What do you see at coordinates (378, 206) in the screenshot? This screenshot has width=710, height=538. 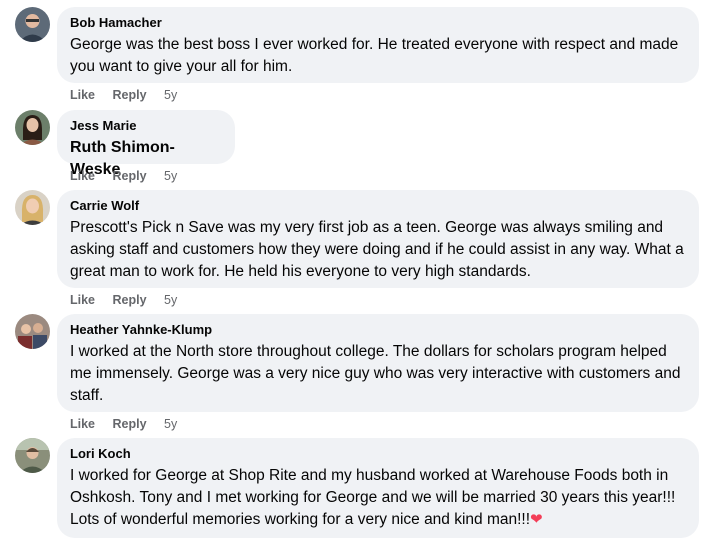 I see `comment-author: Carrie Wolf` at bounding box center [378, 206].